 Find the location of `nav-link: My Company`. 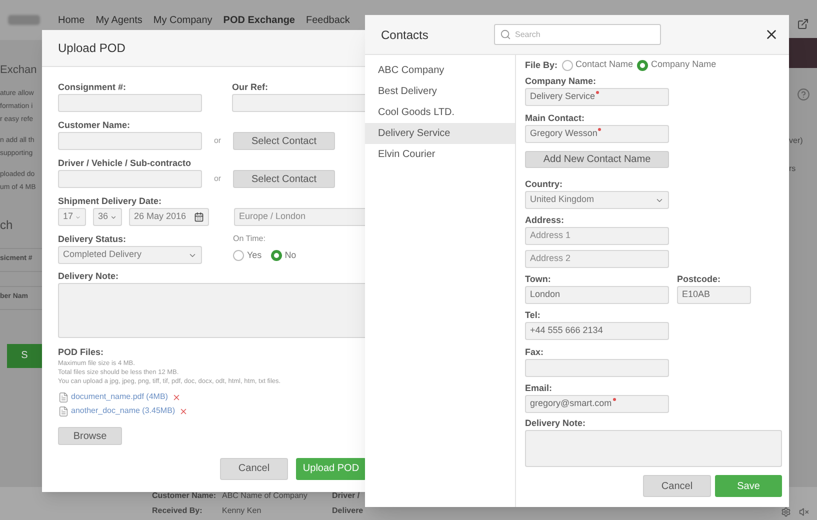

nav-link: My Company is located at coordinates (182, 20).